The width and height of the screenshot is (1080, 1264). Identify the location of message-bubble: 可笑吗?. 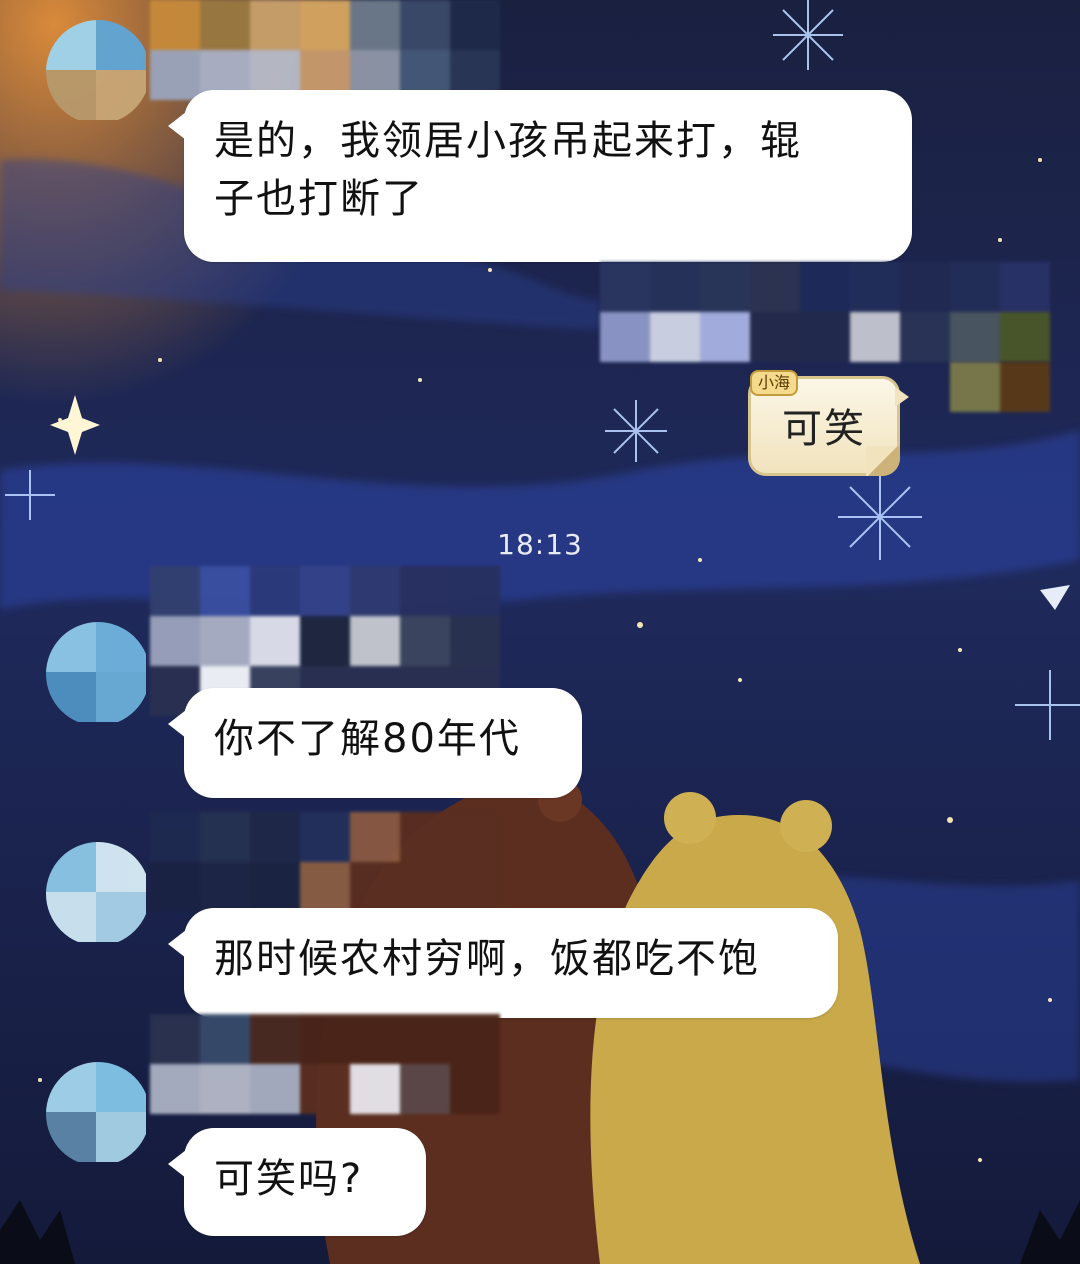
(297, 1182).